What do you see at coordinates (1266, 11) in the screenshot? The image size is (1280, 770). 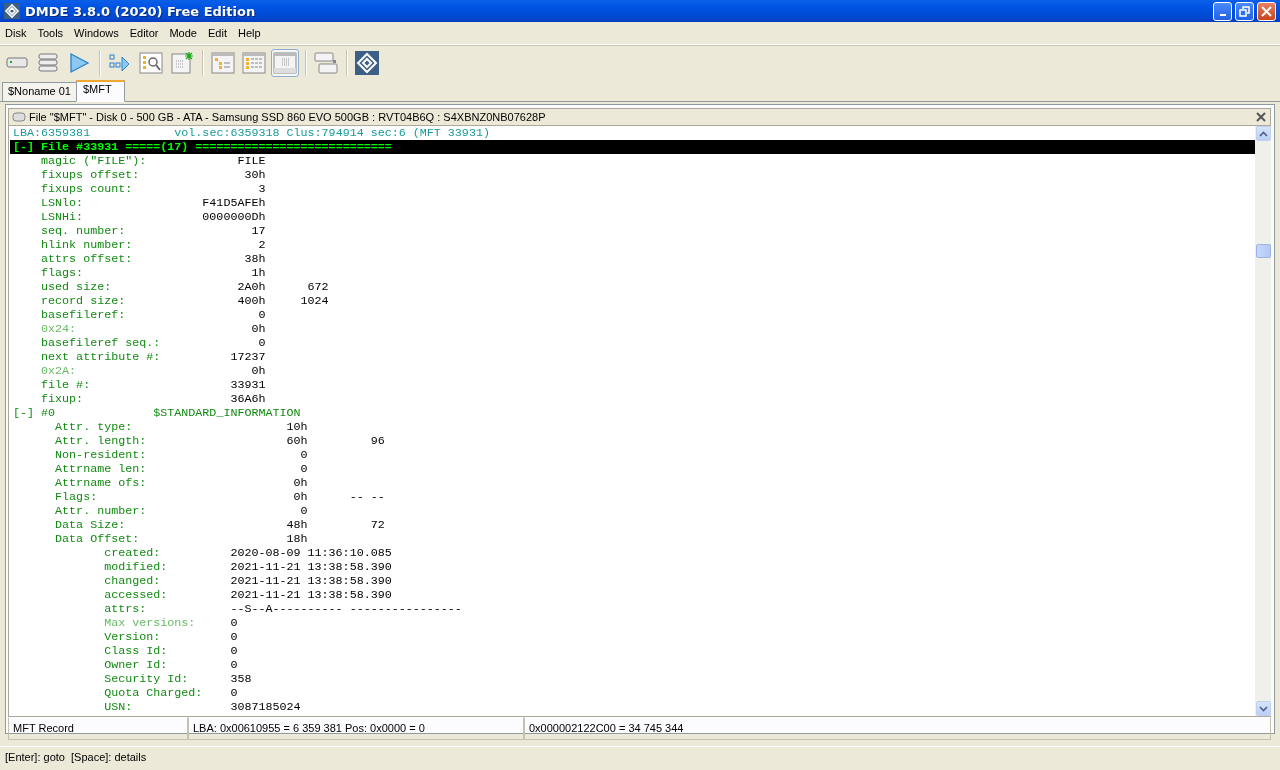 I see `close-button` at bounding box center [1266, 11].